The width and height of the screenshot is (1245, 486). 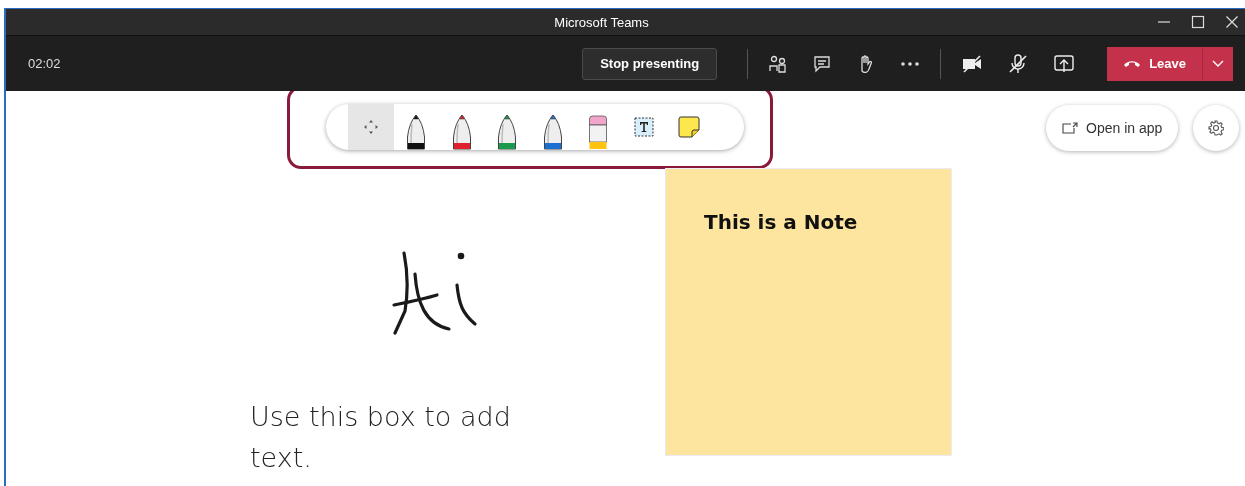 What do you see at coordinates (781, 222) in the screenshot?
I see `note-text: This is a Note` at bounding box center [781, 222].